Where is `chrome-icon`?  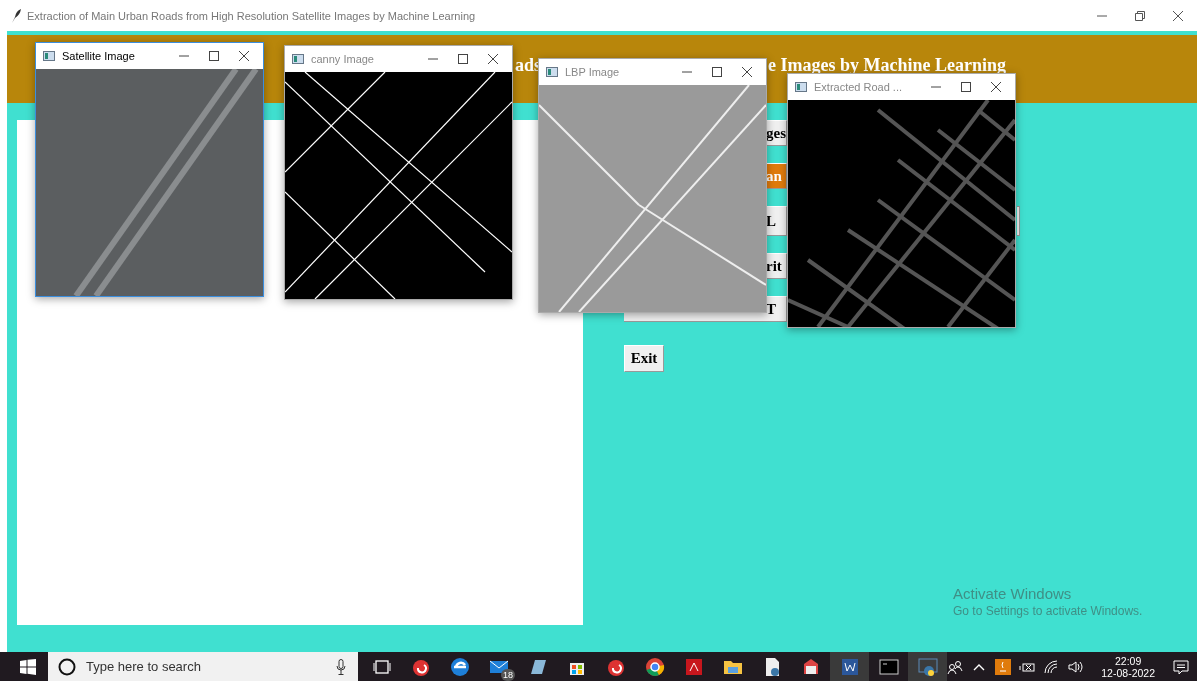 chrome-icon is located at coordinates (654, 666).